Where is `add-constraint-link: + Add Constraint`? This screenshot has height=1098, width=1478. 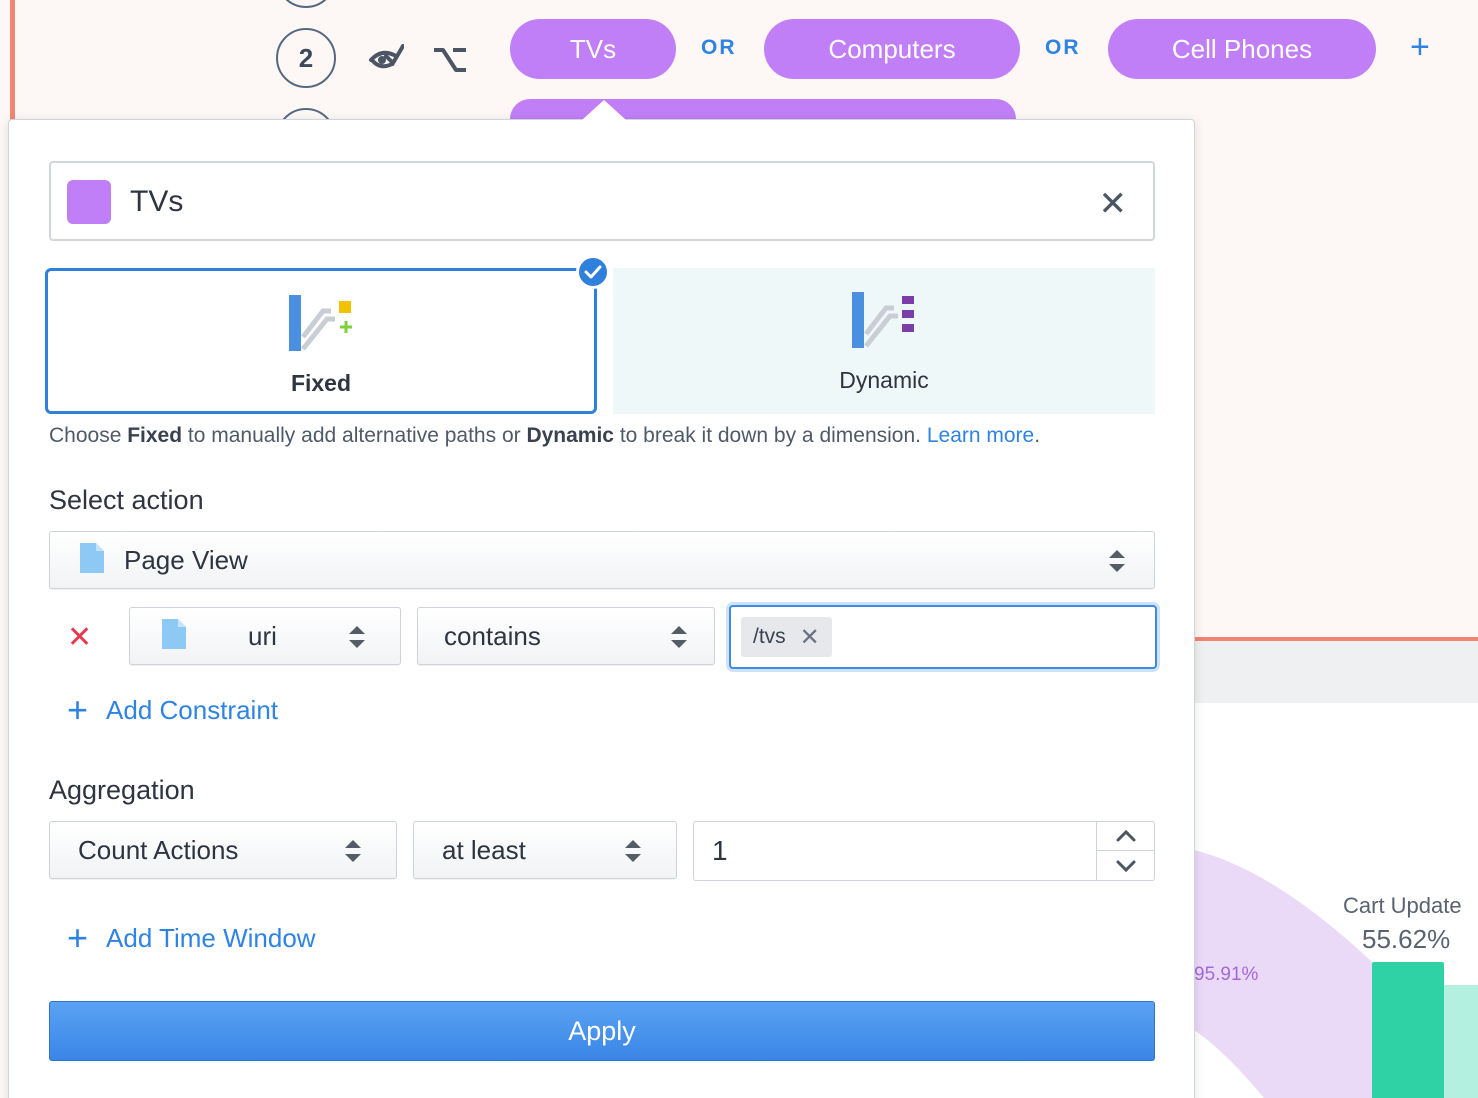
add-constraint-link: + Add Constraint is located at coordinates (172, 710).